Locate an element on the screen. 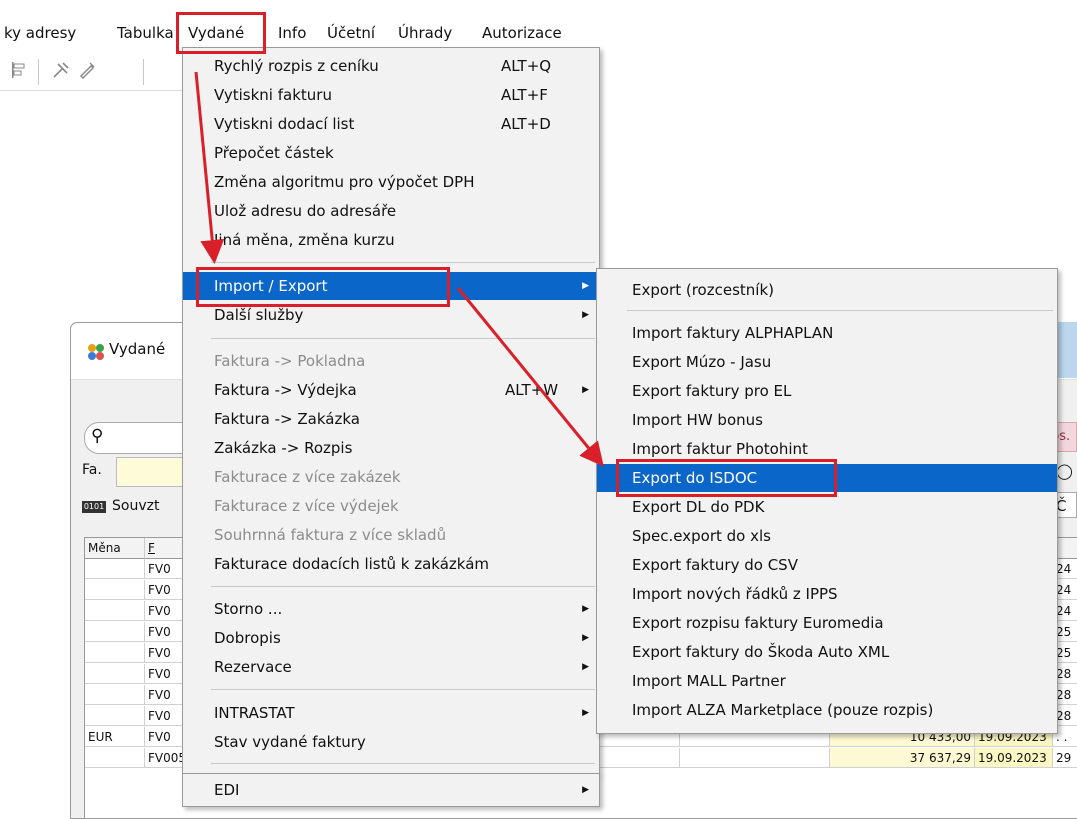 This screenshot has height=819, width=1077. menu-item-vytiskni-dodaci-list: Vytiskni dodací list ALT+D is located at coordinates (391, 124).